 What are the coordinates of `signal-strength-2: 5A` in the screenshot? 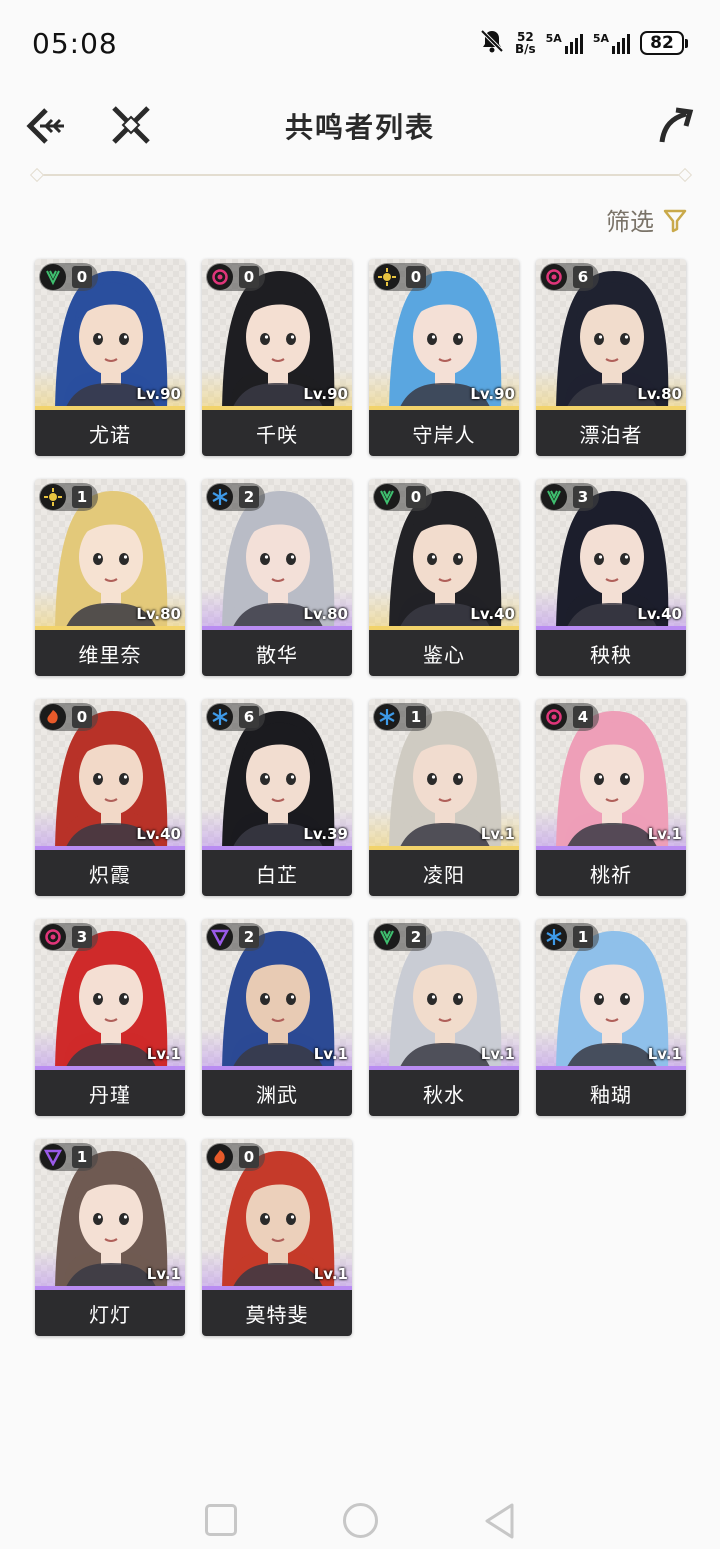 It's located at (611, 43).